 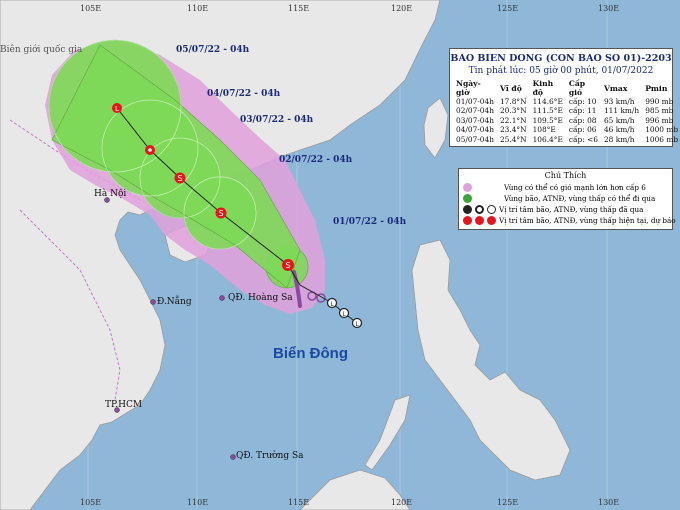 I want to click on info-issued: Tin phát lúc: 05 giờ 00 phút, 01/07/2022, so click(x=561, y=71).